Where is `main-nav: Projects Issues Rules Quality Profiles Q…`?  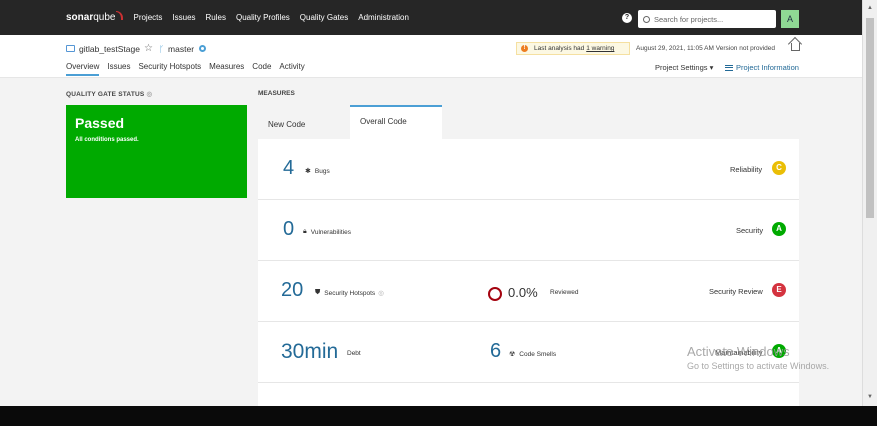
main-nav: Projects Issues Rules Quality Profiles Q… is located at coordinates (275, 17).